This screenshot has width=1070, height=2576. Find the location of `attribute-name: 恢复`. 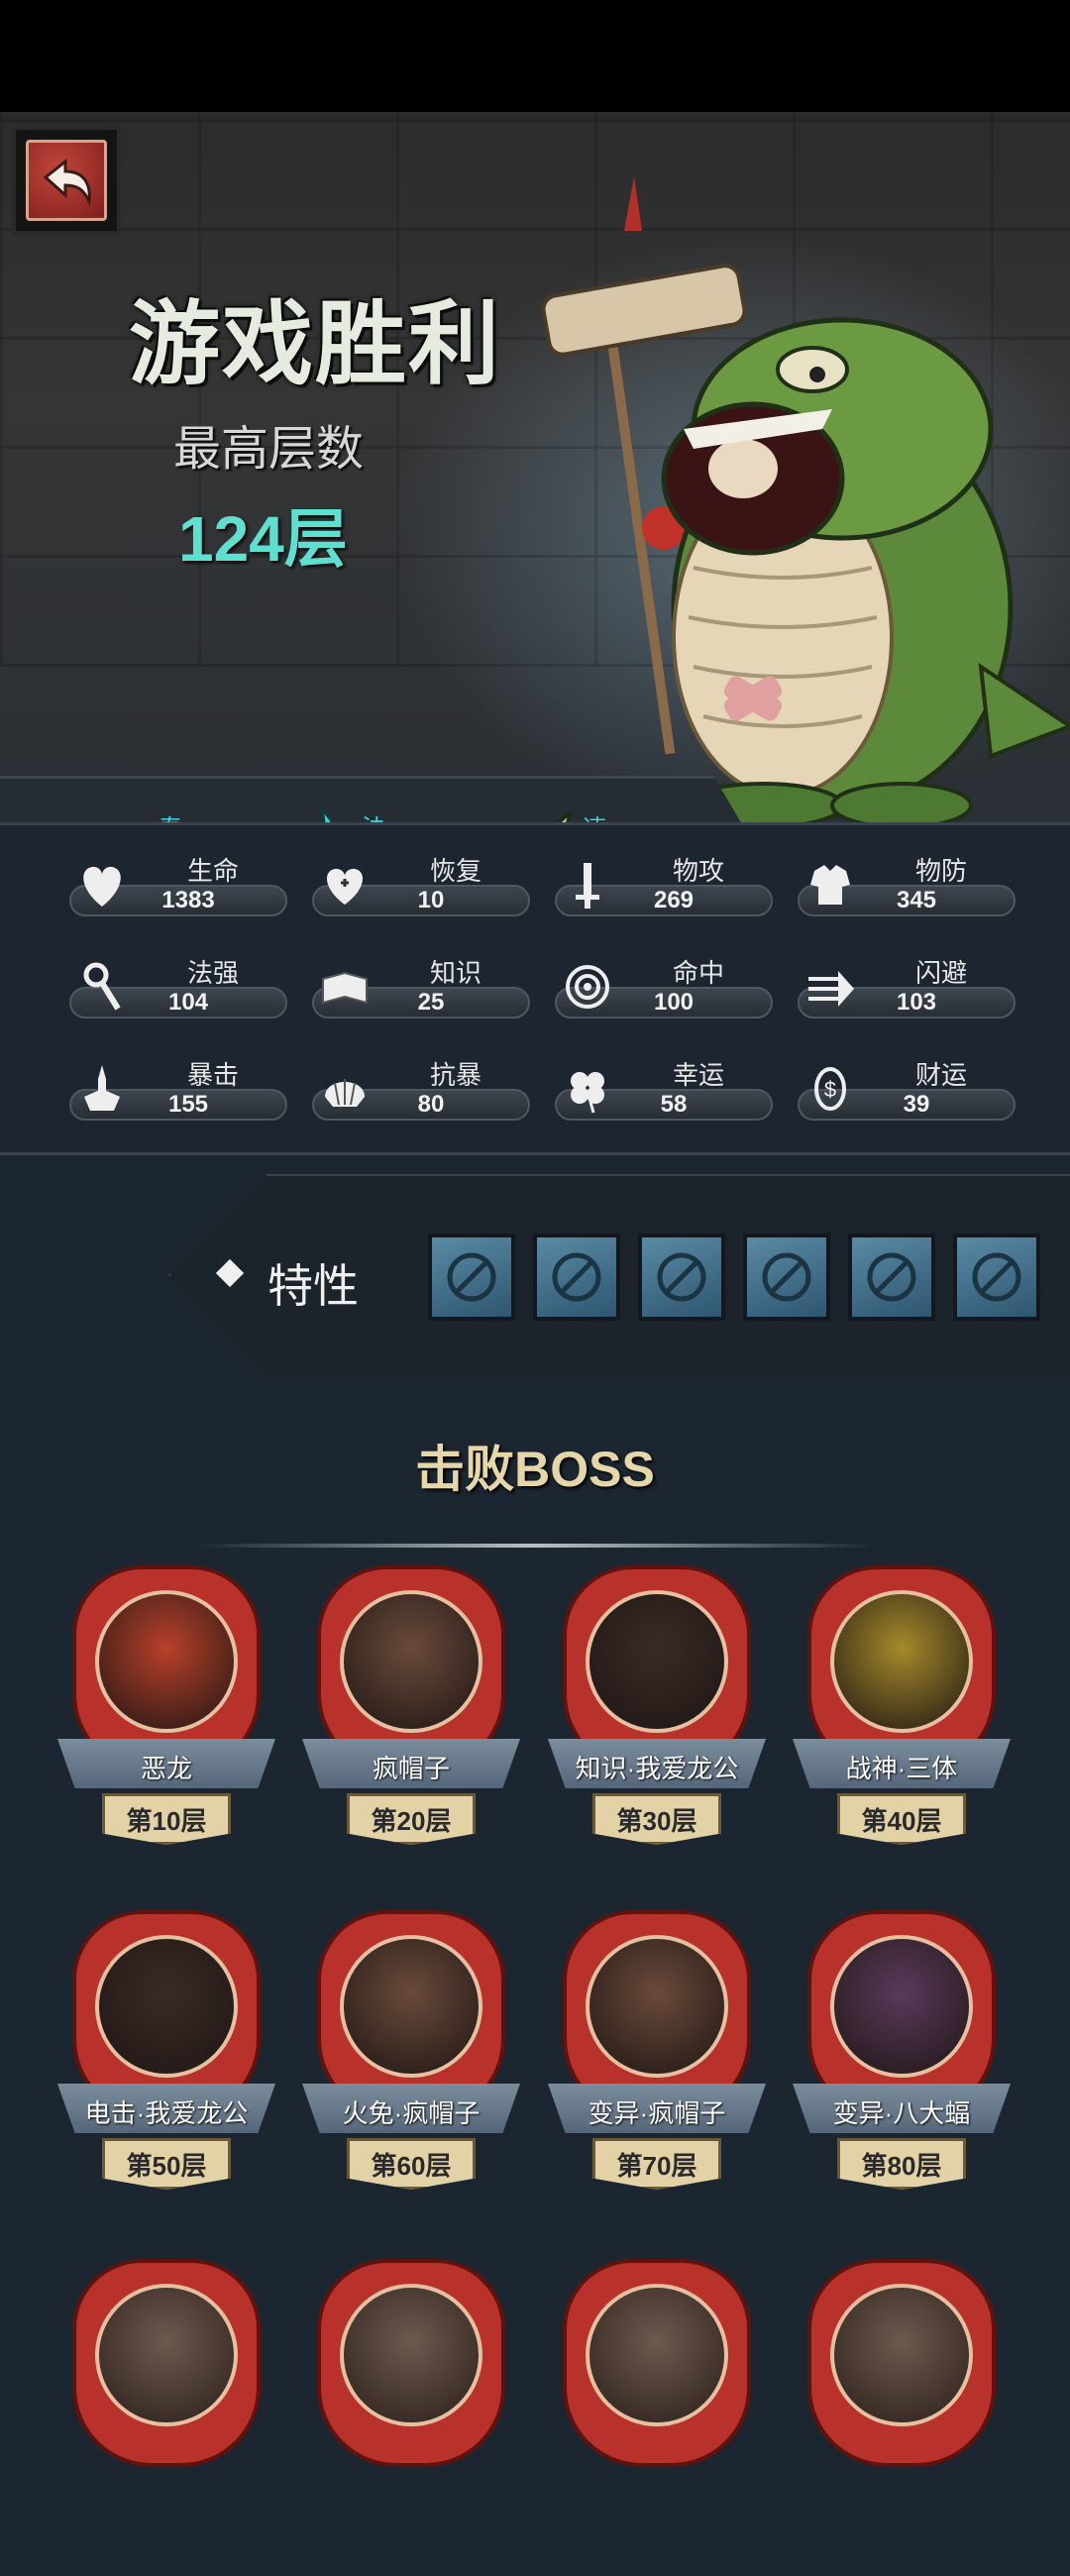

attribute-name: 恢复 is located at coordinates (455, 871).